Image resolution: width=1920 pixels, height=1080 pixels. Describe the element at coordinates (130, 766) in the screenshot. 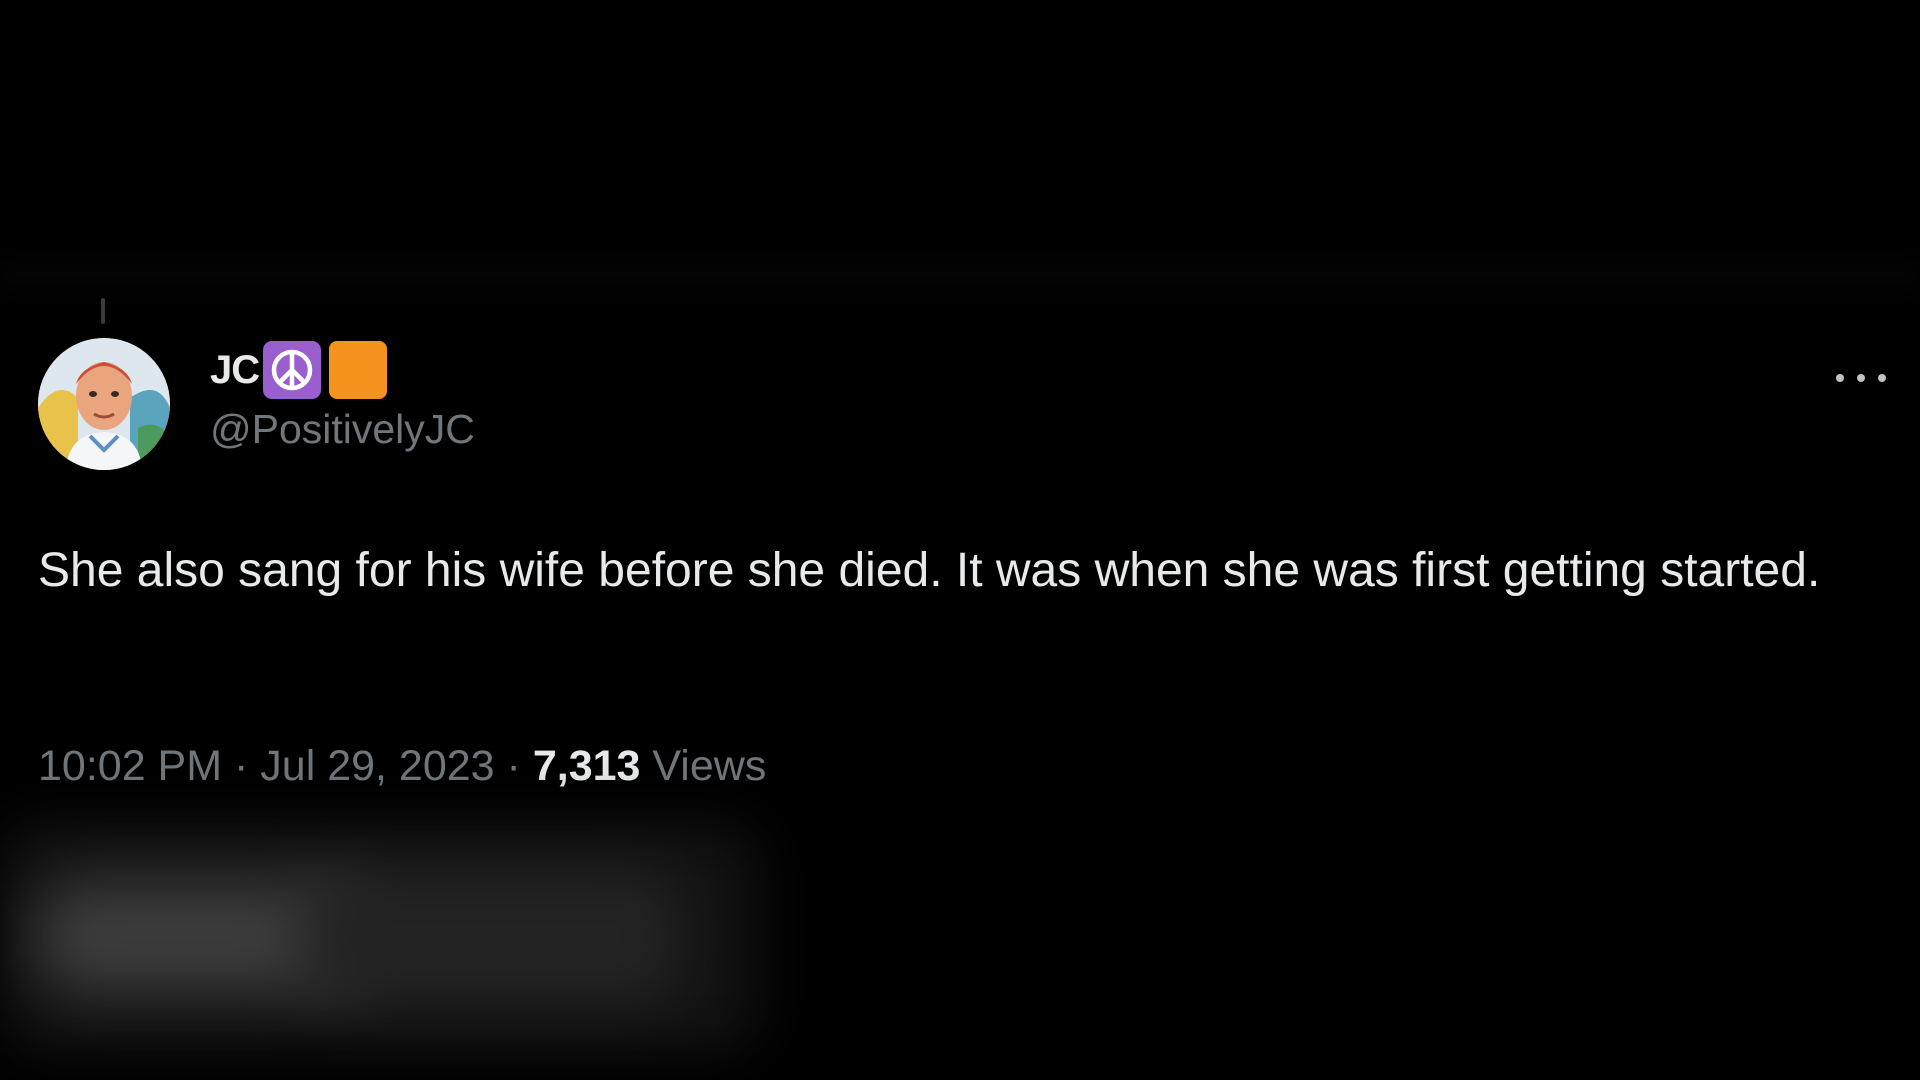

I see `tweet-time: 10:02 PM` at that location.